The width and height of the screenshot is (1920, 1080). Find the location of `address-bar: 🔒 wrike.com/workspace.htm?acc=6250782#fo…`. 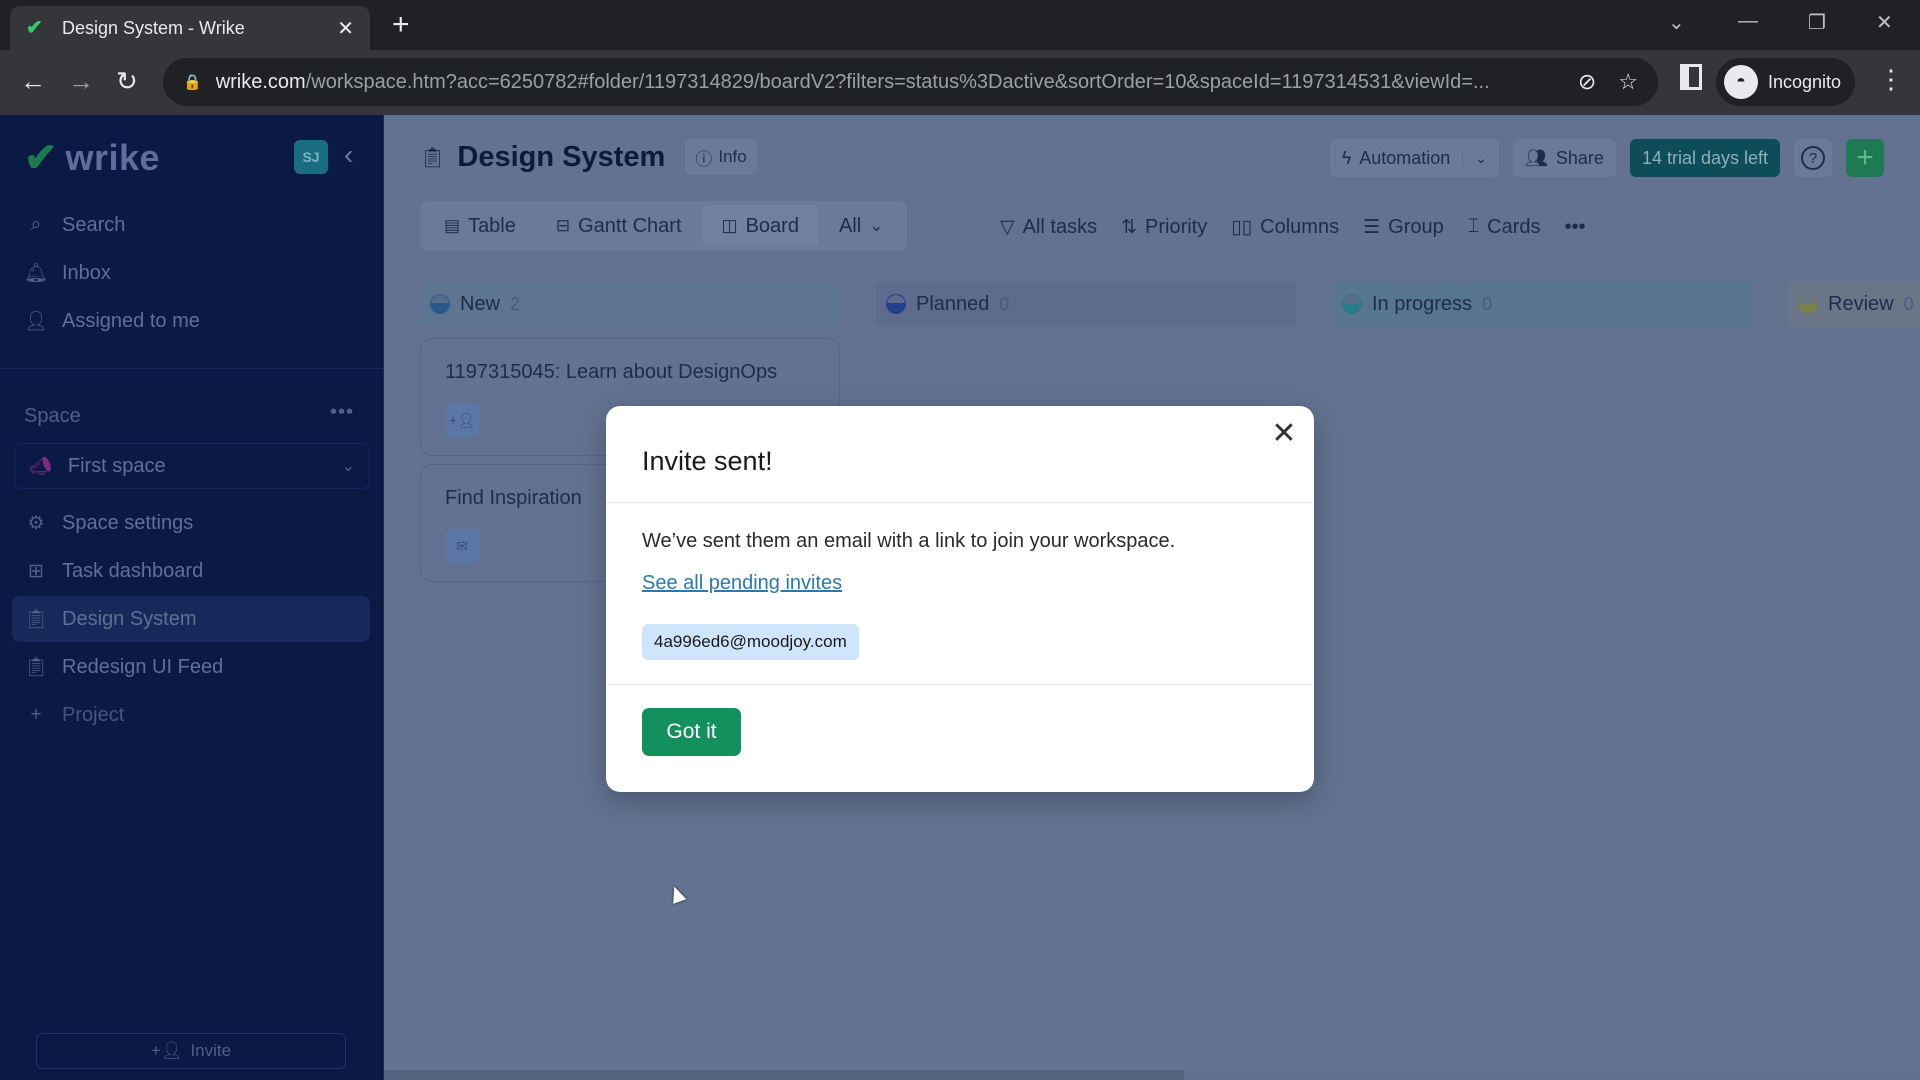

address-bar: 🔒 wrike.com/workspace.htm?acc=6250782#fo… is located at coordinates (910, 82).